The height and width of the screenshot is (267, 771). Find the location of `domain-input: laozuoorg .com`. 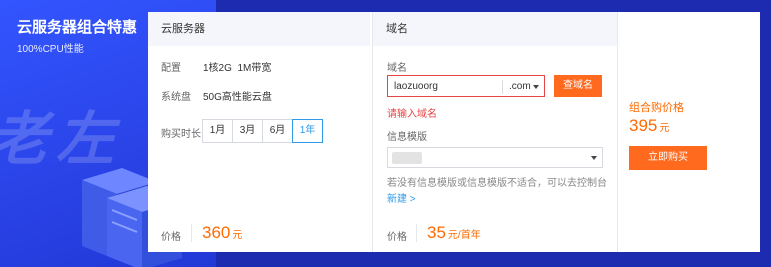

domain-input: laozuoorg .com is located at coordinates (466, 86).